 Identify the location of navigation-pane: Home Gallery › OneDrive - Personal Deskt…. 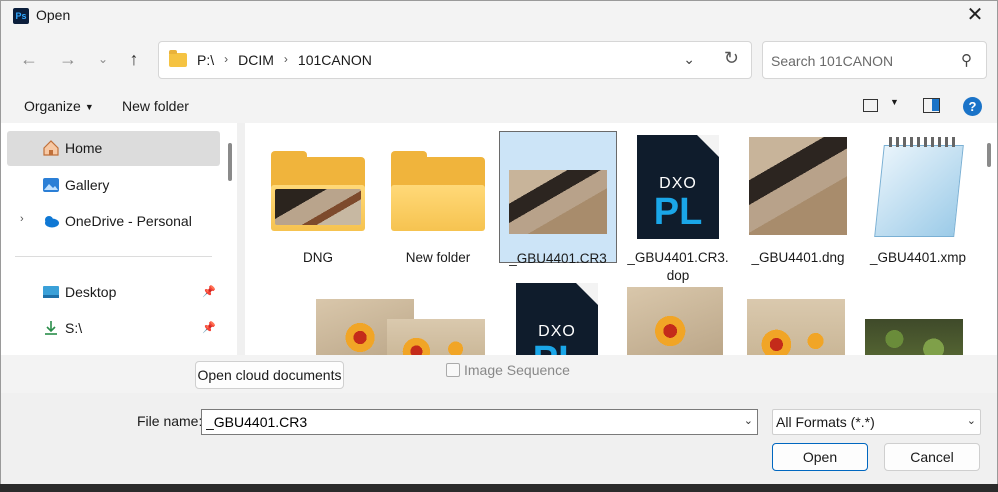
(119, 239).